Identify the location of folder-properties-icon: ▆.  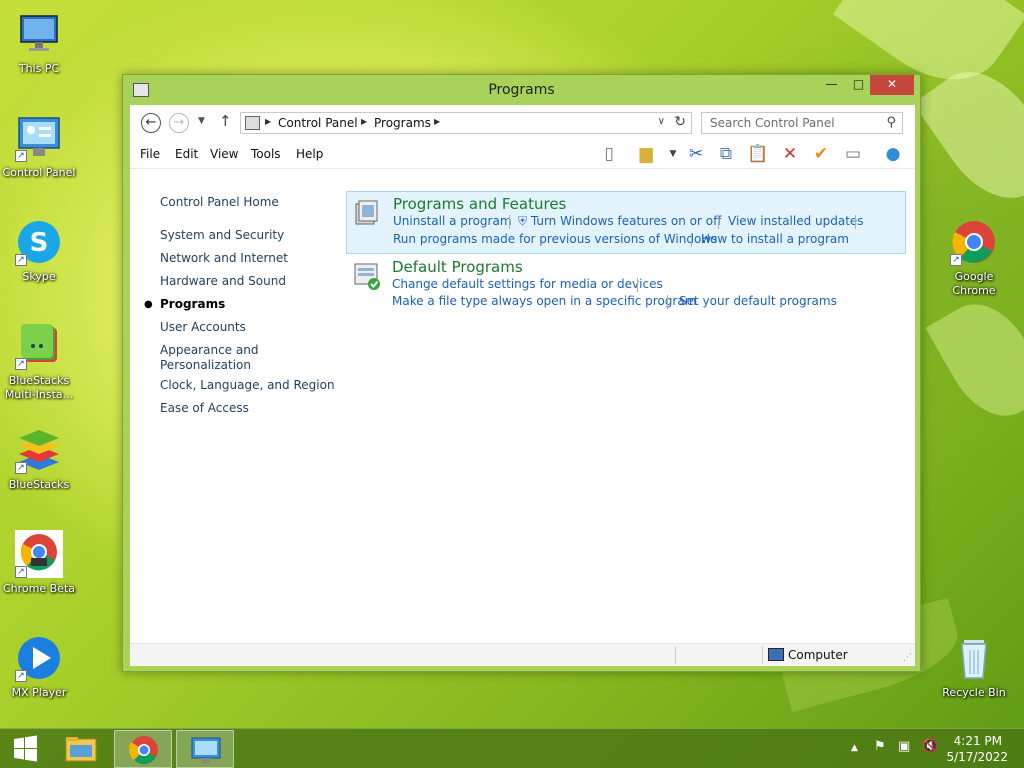
(646, 154).